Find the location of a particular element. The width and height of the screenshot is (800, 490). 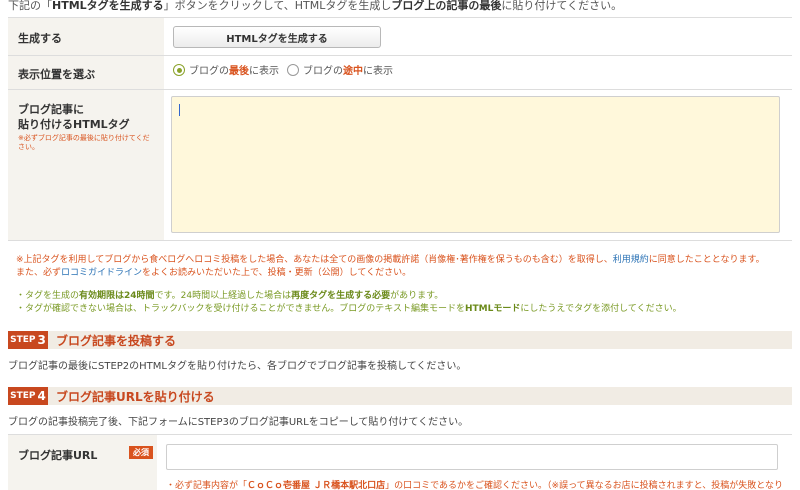

required-badge: 必須 is located at coordinates (140, 452).